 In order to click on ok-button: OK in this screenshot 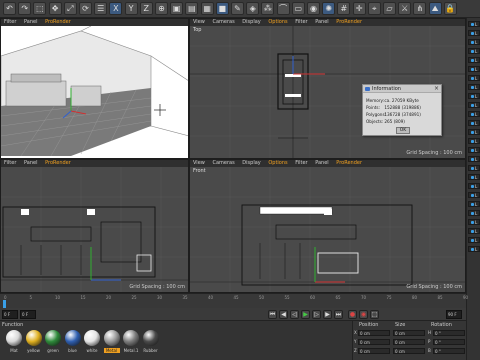, I will do `click(403, 130)`.